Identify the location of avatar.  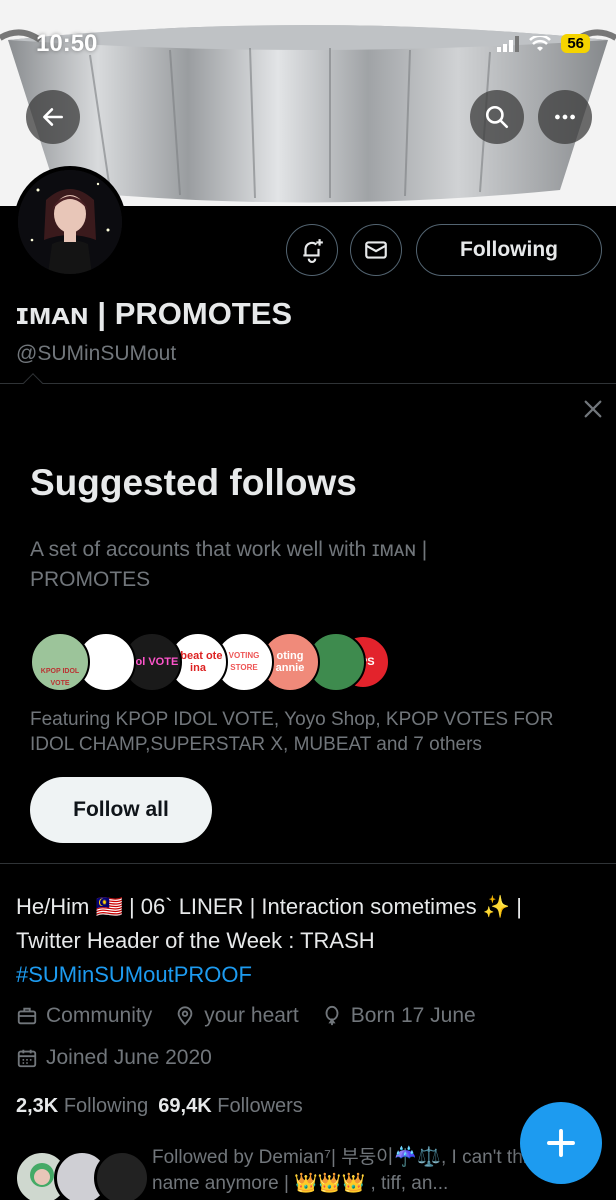
(70, 222).